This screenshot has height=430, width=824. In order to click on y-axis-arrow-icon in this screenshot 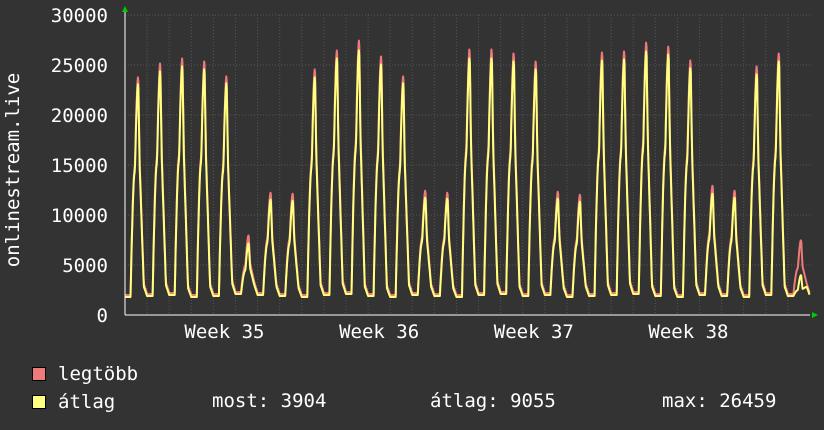, I will do `click(125, 9)`.